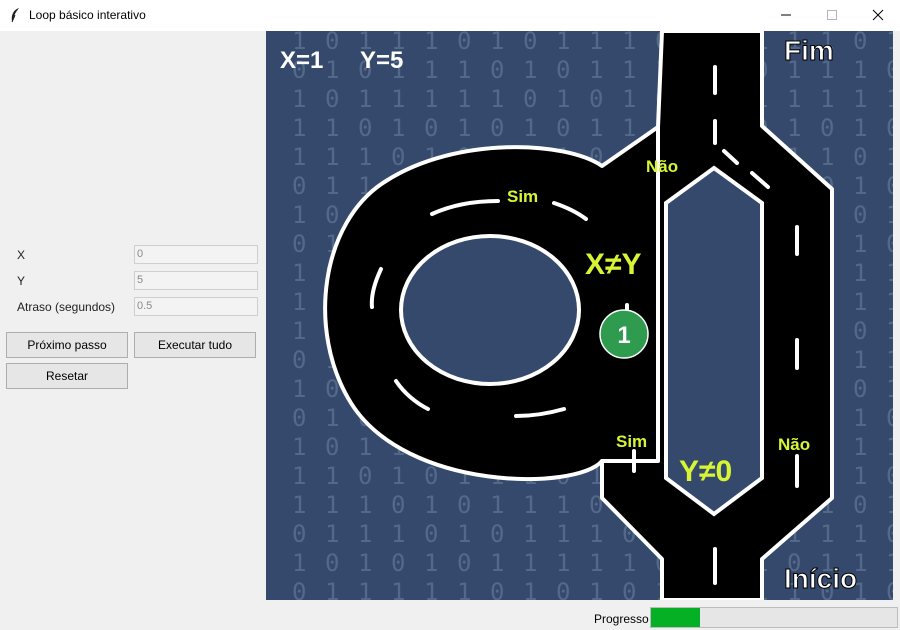 This screenshot has height=630, width=900. What do you see at coordinates (676, 617) in the screenshot?
I see `progress-fill` at bounding box center [676, 617].